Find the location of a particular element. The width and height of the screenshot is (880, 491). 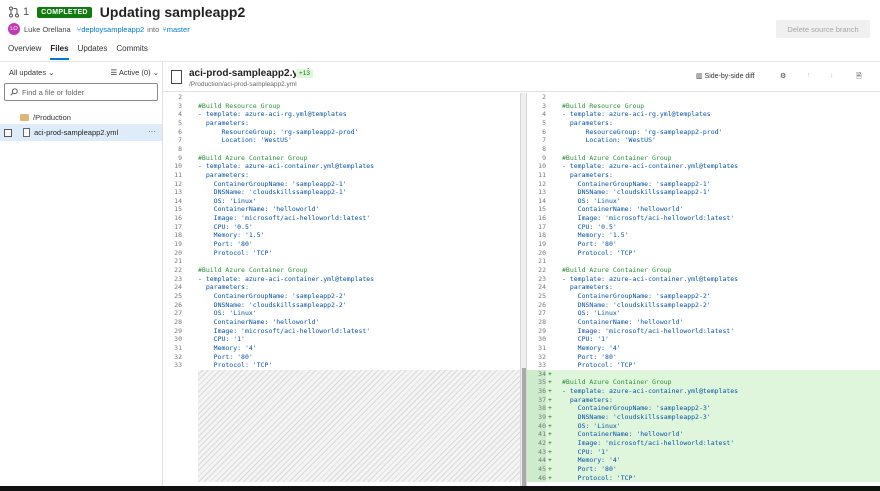

code-text: DNSName: 'cloudskillssampleapp2-3' is located at coordinates (636, 417).